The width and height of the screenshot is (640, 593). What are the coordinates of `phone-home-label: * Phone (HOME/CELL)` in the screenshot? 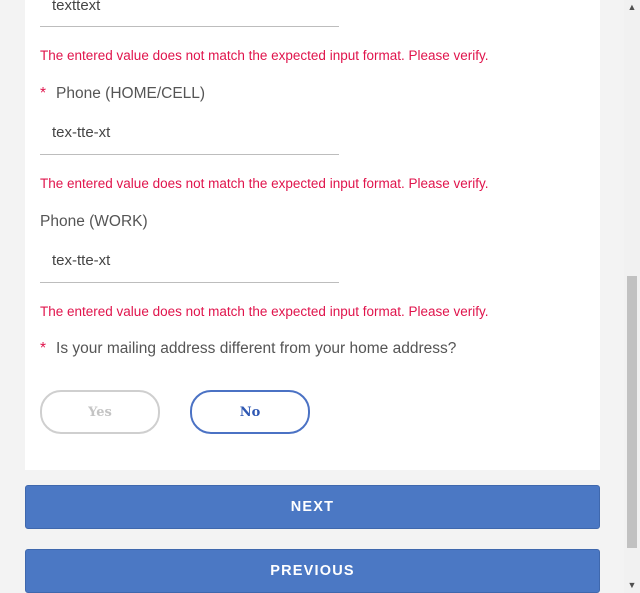 It's located at (122, 94).